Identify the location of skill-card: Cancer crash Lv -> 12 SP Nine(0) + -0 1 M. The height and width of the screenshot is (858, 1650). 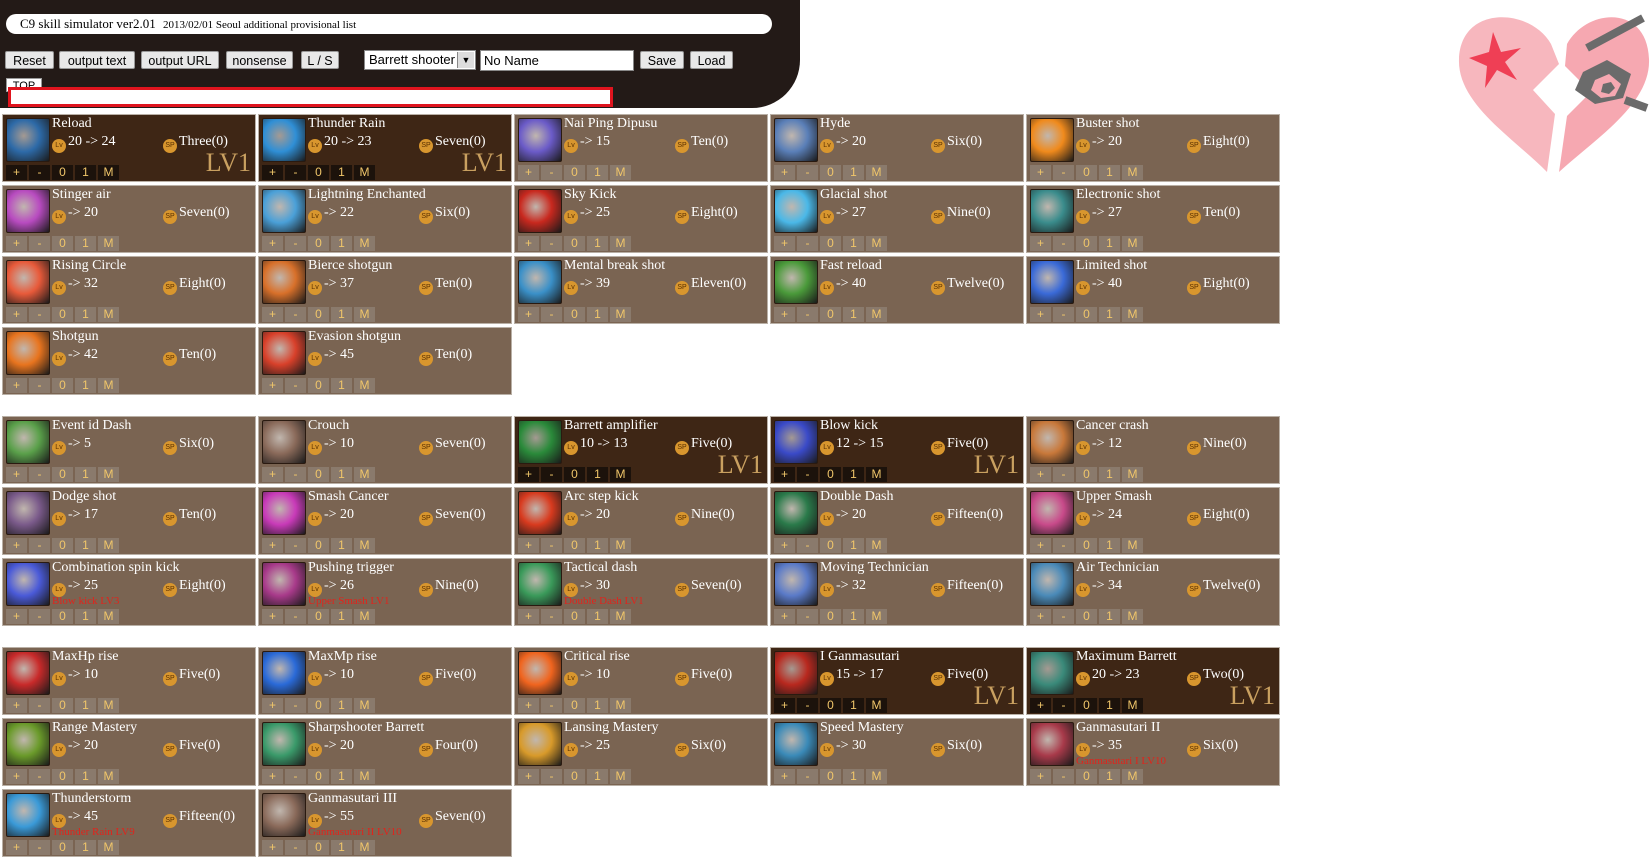
(1153, 450).